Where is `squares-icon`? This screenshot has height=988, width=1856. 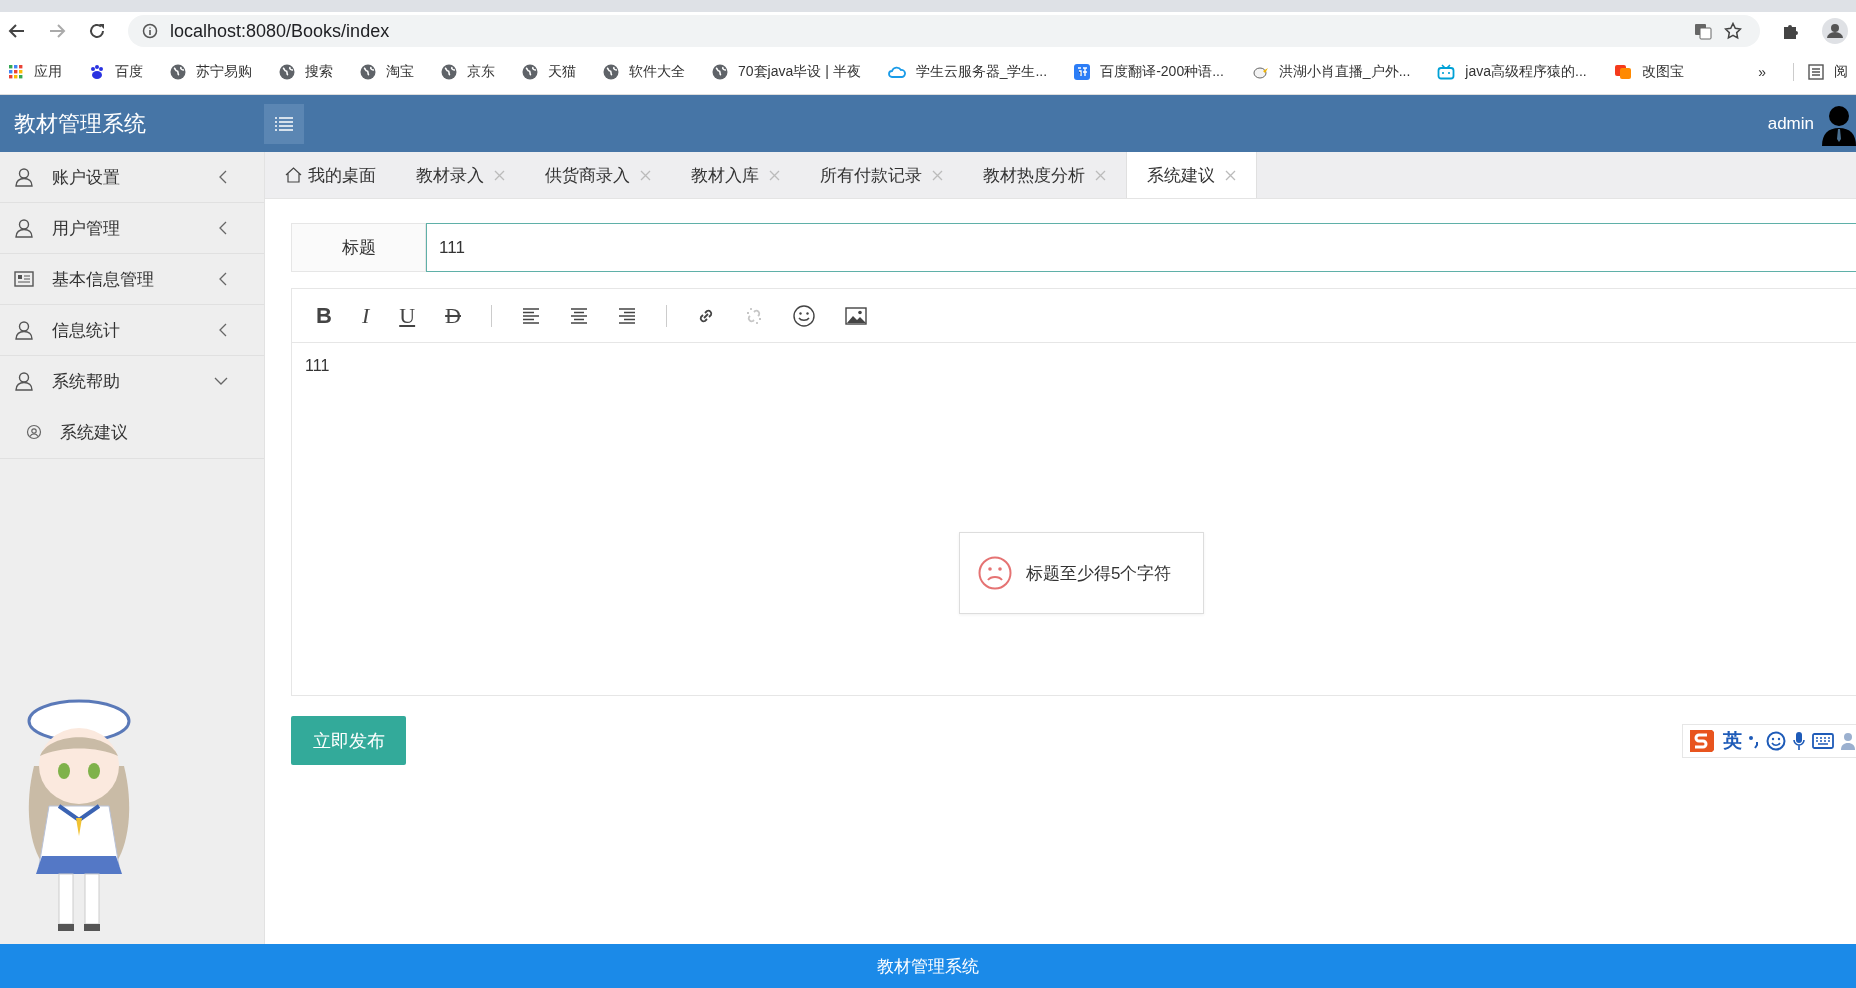 squares-icon is located at coordinates (1622, 72).